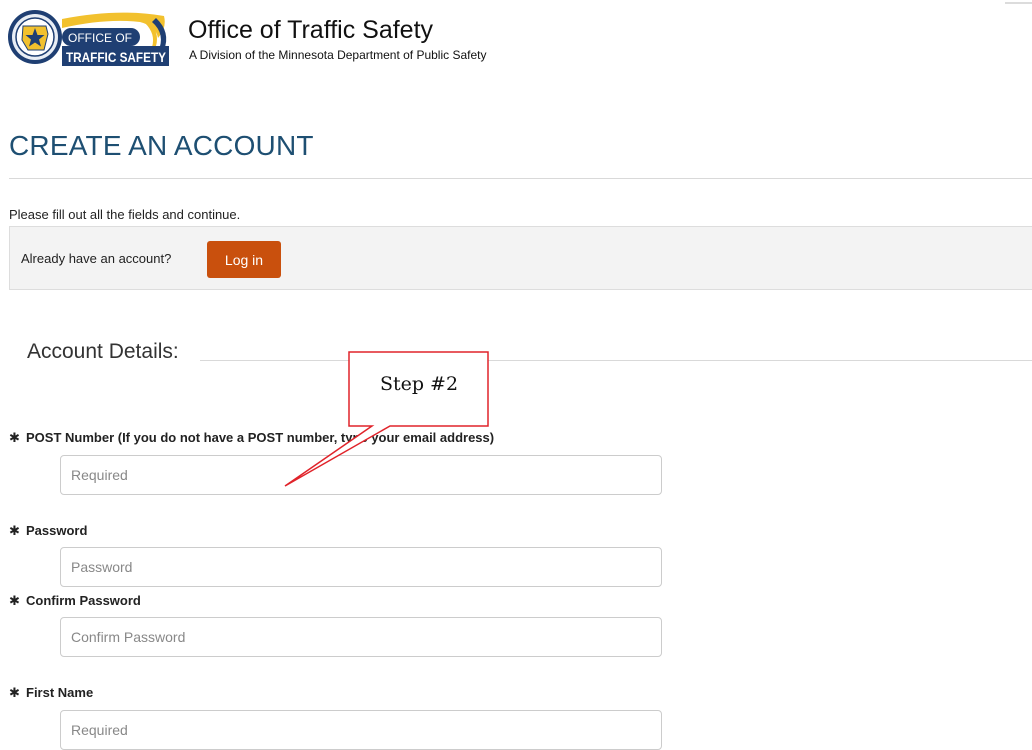  I want to click on password-label: ✱ Password, so click(48, 531).